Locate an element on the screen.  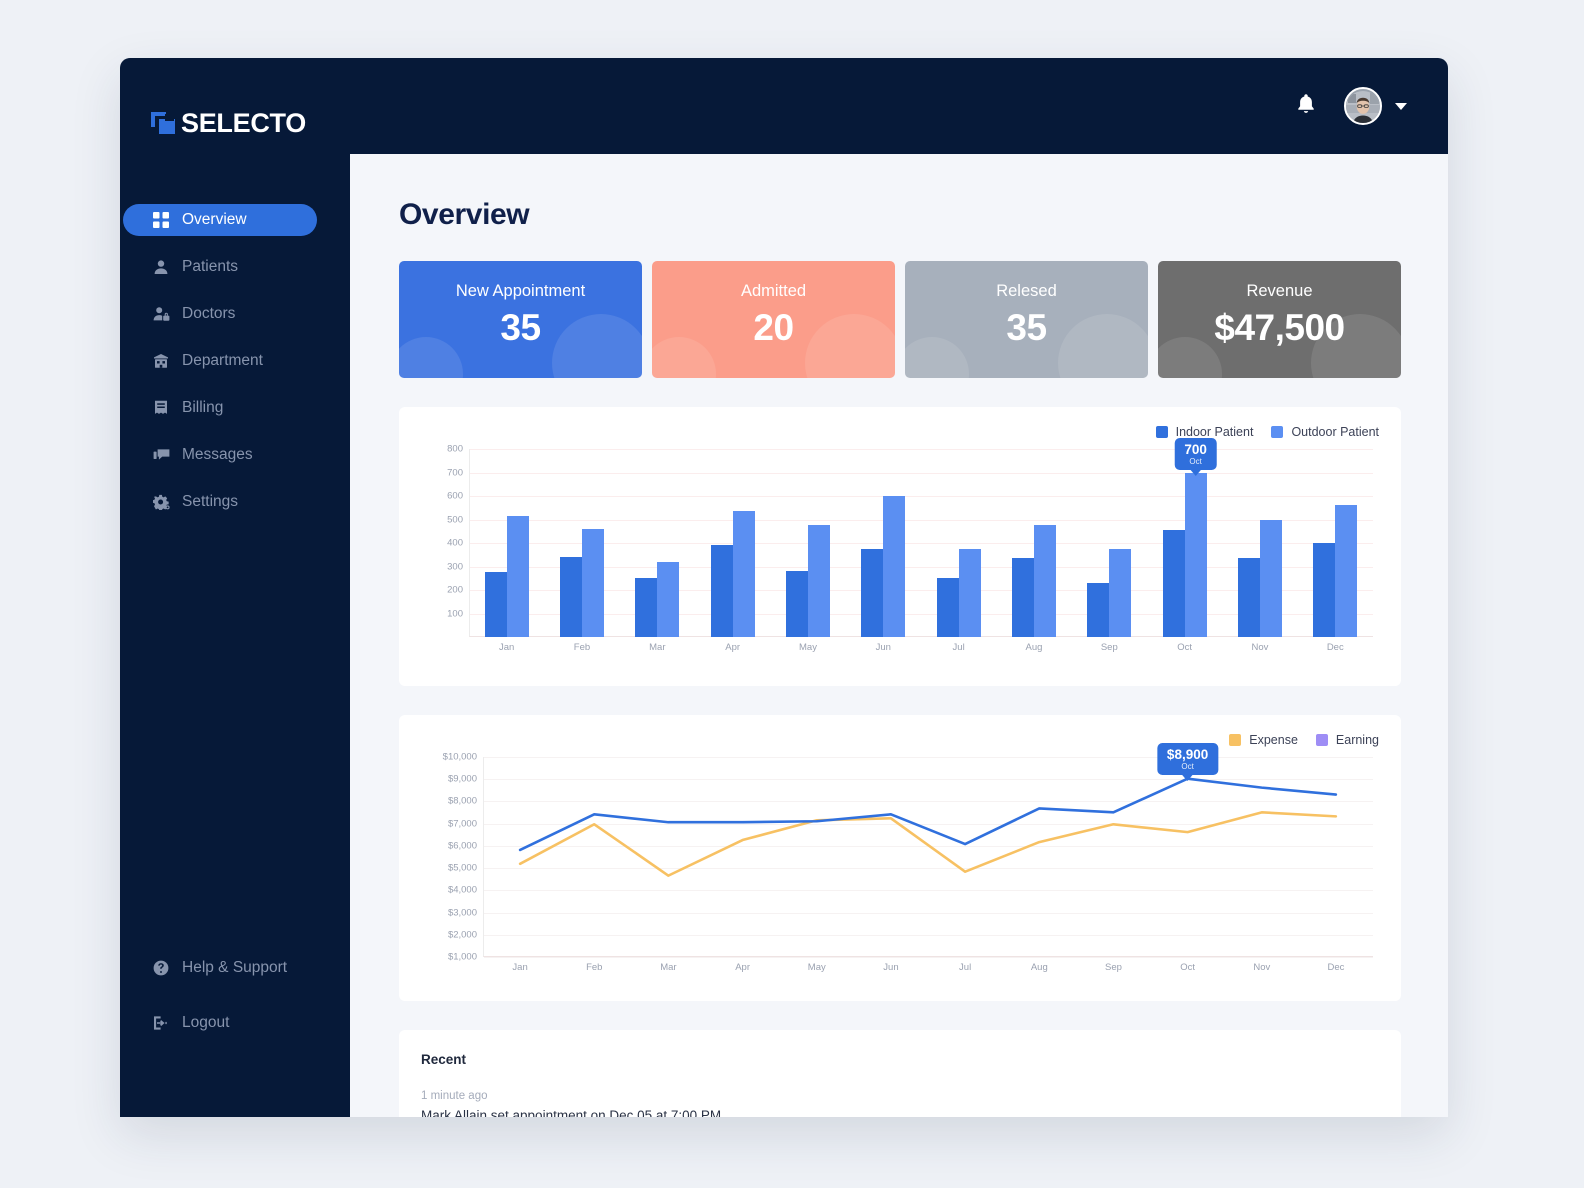
sidebar-bottom-nav: Help & Support Logout is located at coordinates (235, 1007).